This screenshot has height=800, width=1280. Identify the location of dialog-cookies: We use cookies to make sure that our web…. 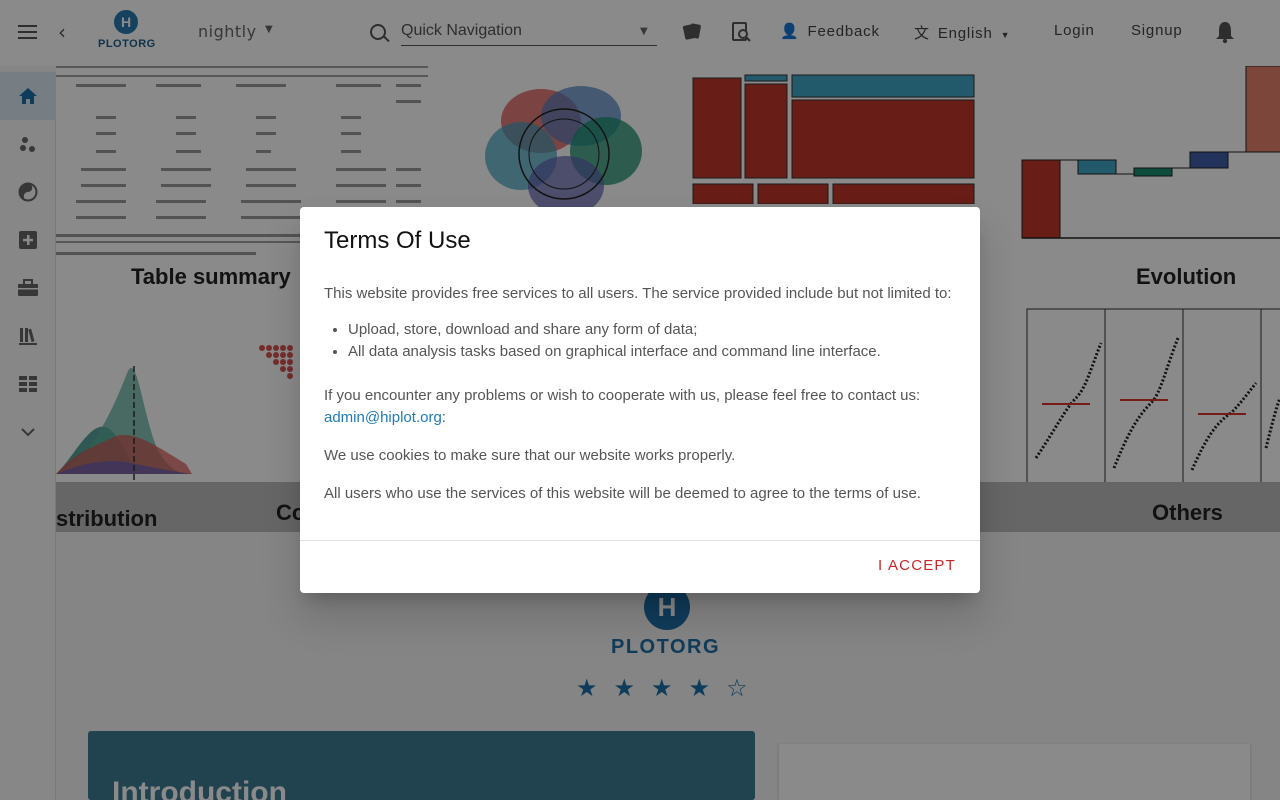
(530, 455).